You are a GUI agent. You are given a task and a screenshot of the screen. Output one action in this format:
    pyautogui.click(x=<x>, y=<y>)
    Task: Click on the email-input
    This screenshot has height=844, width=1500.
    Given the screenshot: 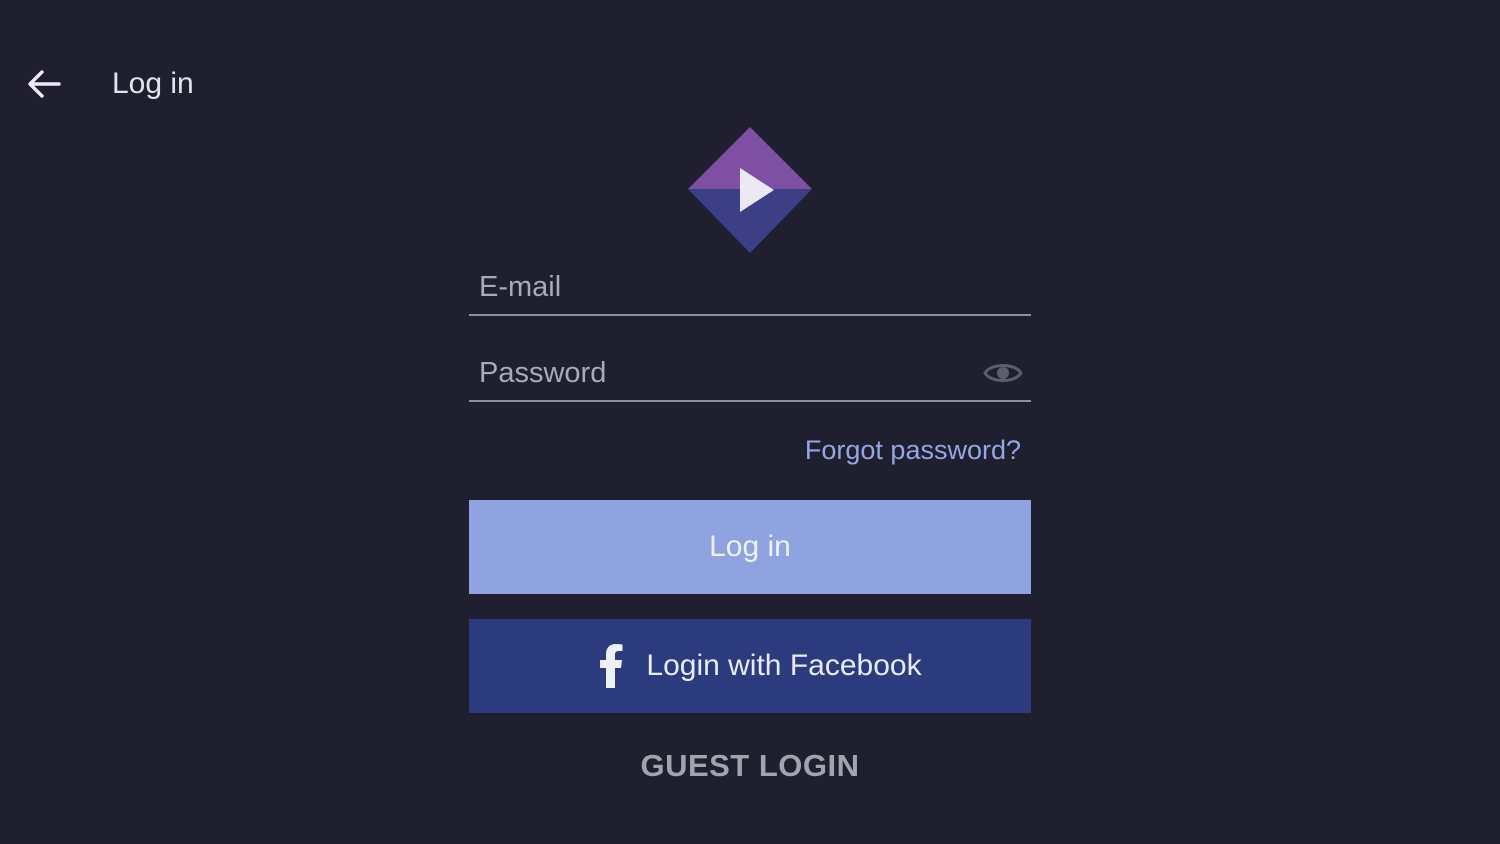 What is the action you would take?
    pyautogui.click(x=724, y=287)
    